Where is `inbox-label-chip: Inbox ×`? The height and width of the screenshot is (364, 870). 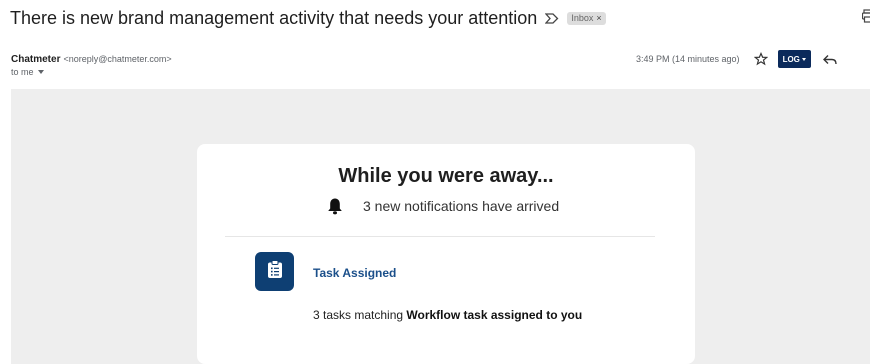 inbox-label-chip: Inbox × is located at coordinates (586, 18).